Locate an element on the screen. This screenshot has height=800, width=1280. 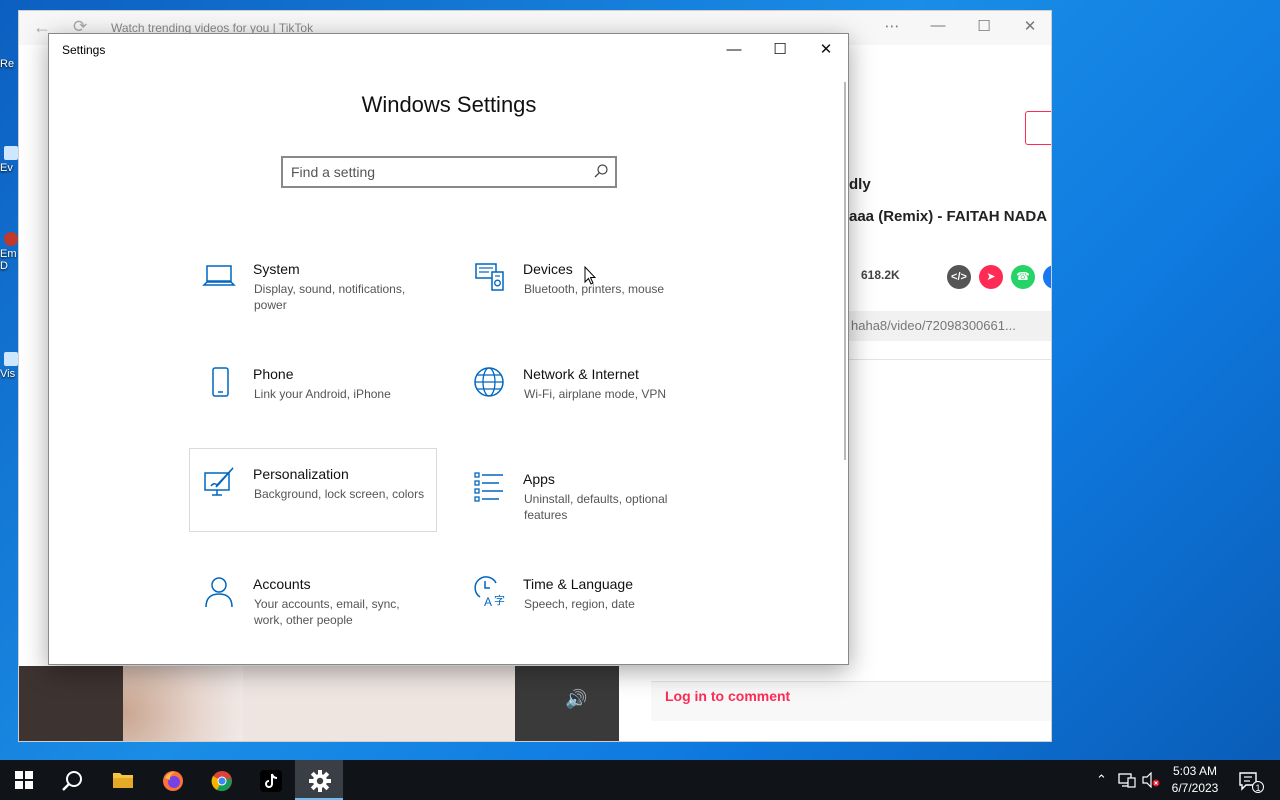
desktop-icon: Vis is located at coordinates (9, 366).